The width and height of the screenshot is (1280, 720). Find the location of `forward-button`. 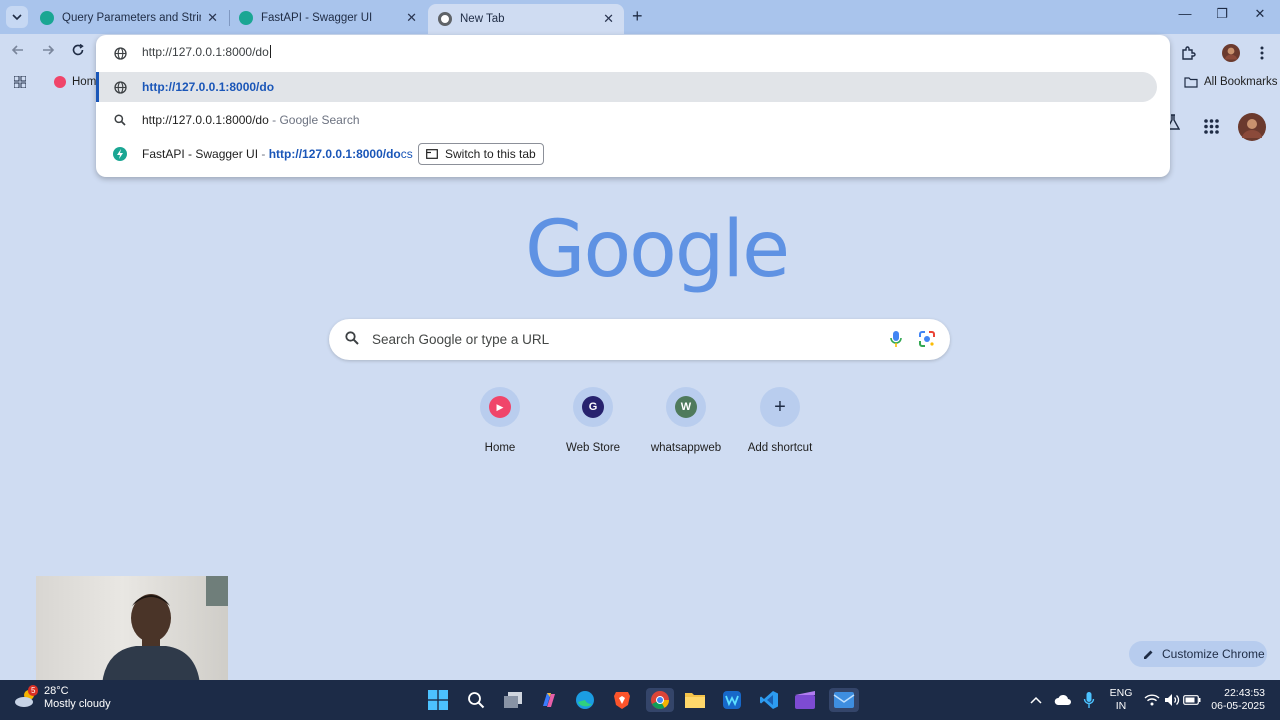

forward-button is located at coordinates (48, 52).